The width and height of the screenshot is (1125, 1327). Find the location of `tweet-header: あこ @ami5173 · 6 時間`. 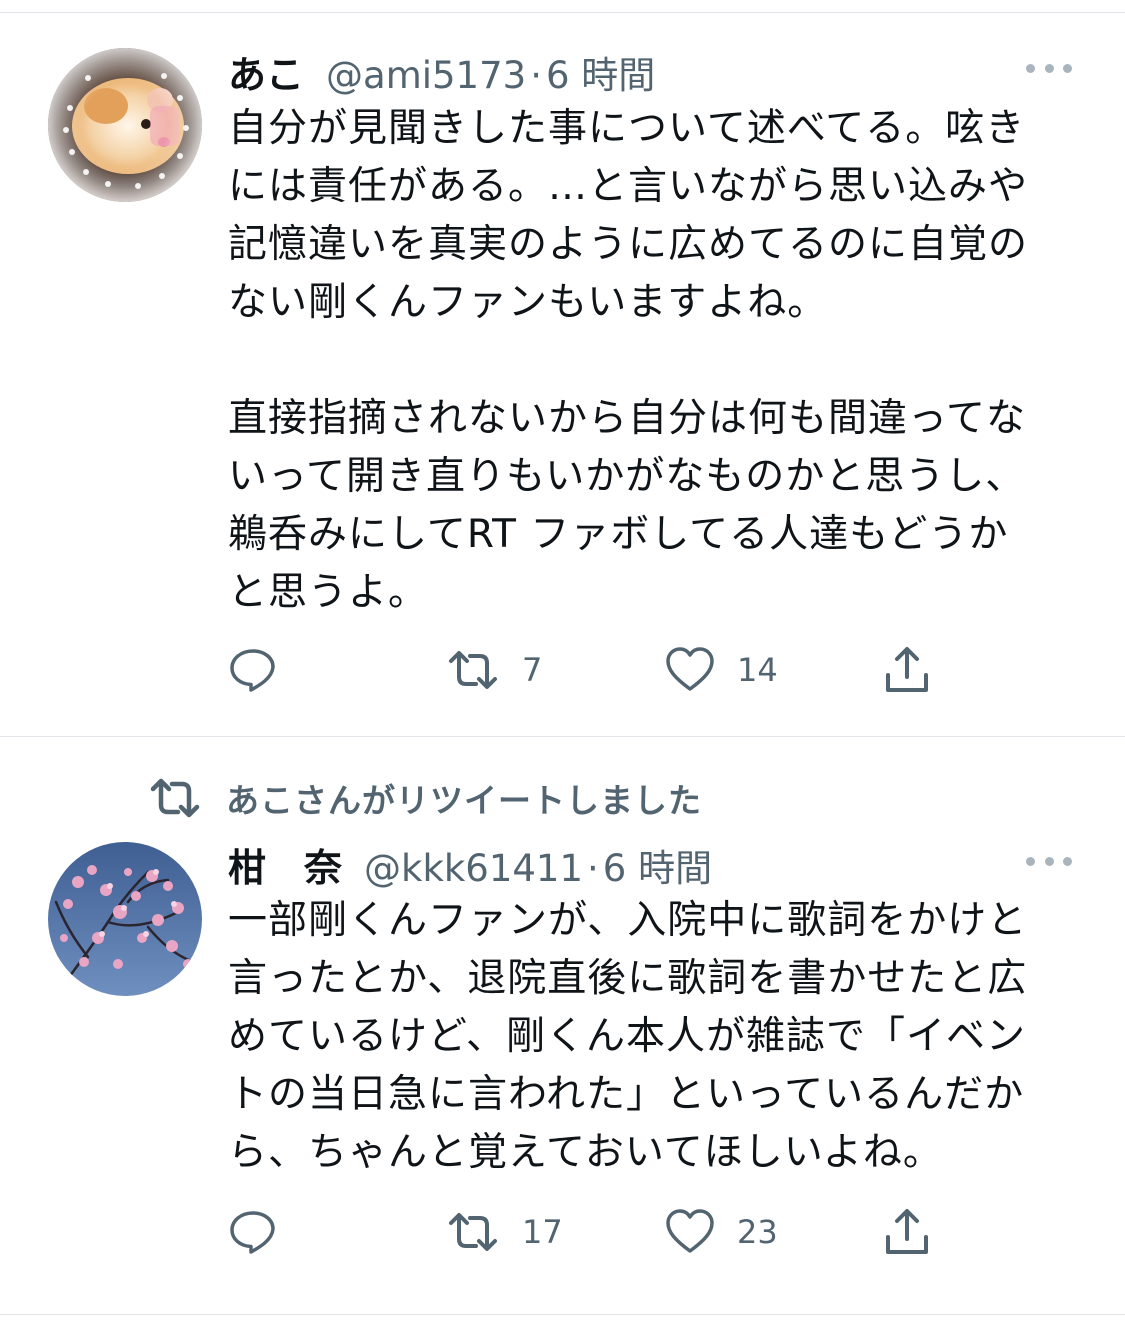

tweet-header: あこ @ami5173 · 6 時間 is located at coordinates (441, 71).